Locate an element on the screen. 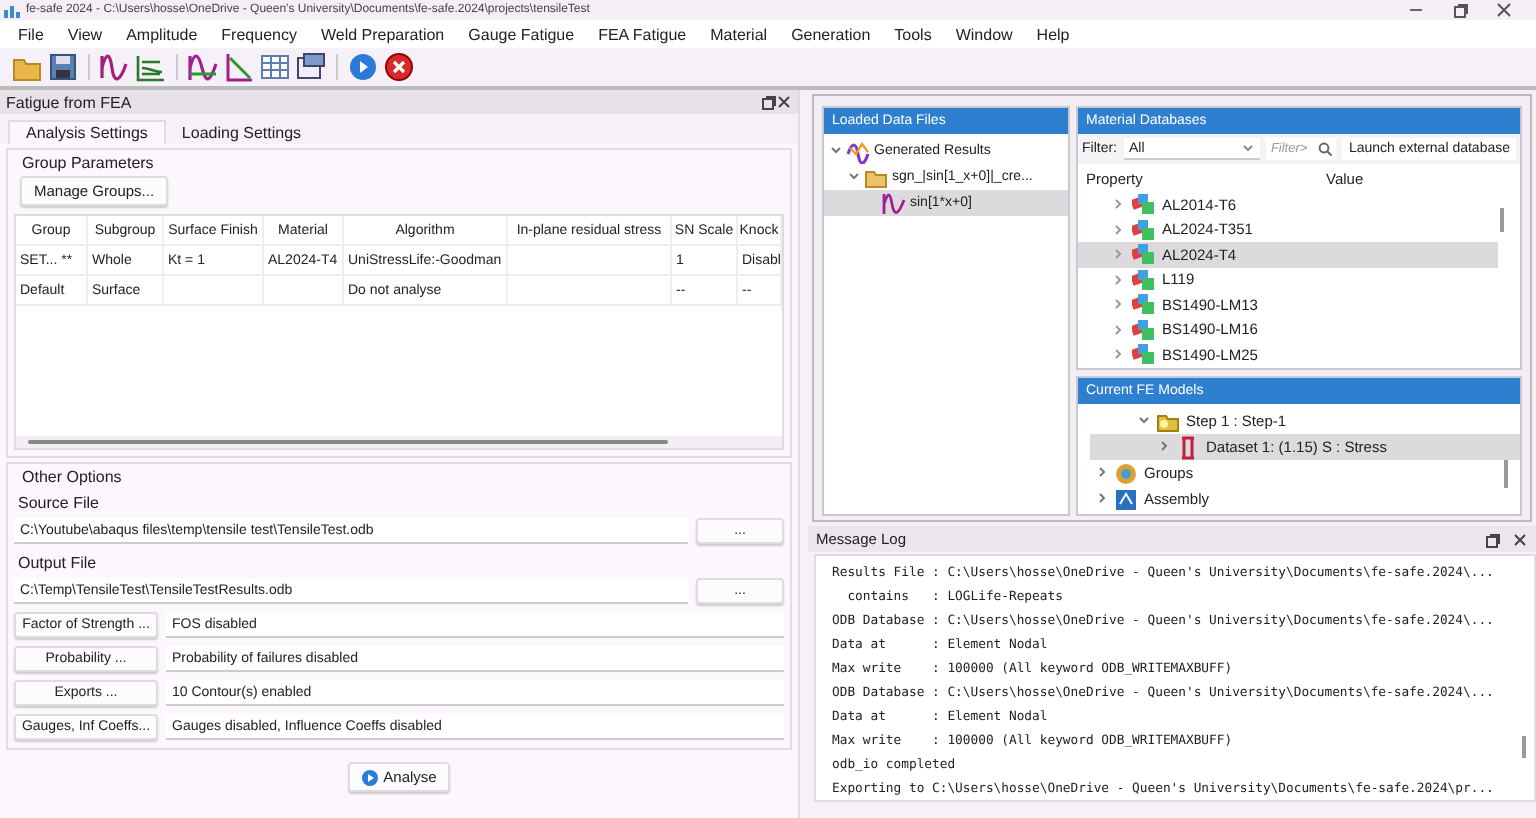 The height and width of the screenshot is (818, 1536). bracket-icon is located at coordinates (1188, 447).